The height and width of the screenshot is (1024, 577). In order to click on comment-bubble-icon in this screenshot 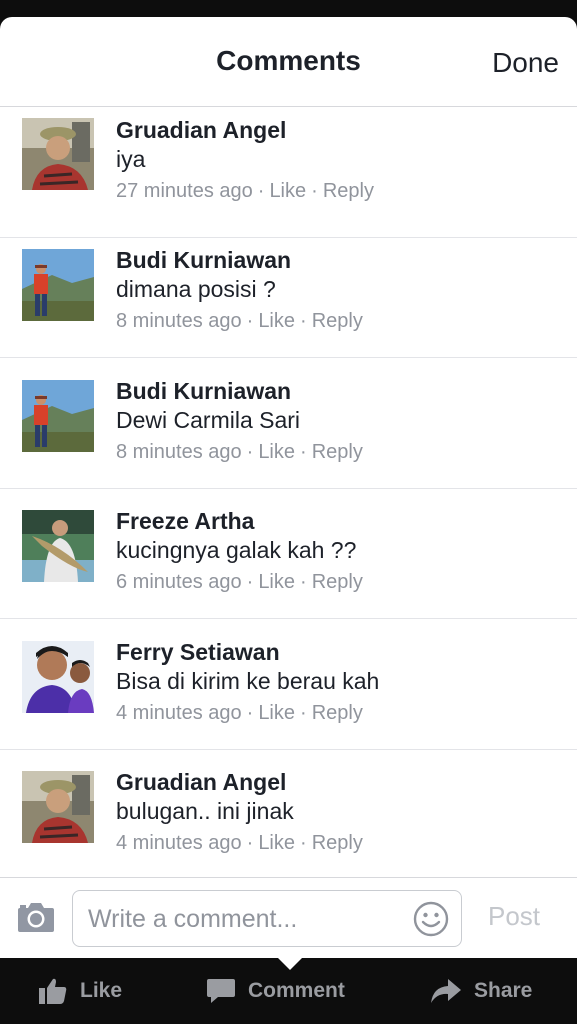, I will do `click(221, 991)`.